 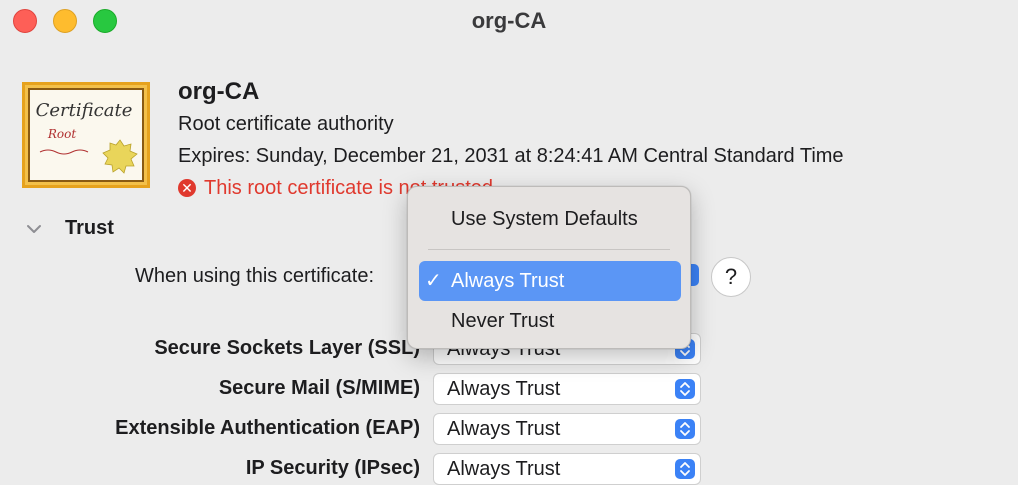 I want to click on menu-separator, so click(x=549, y=249).